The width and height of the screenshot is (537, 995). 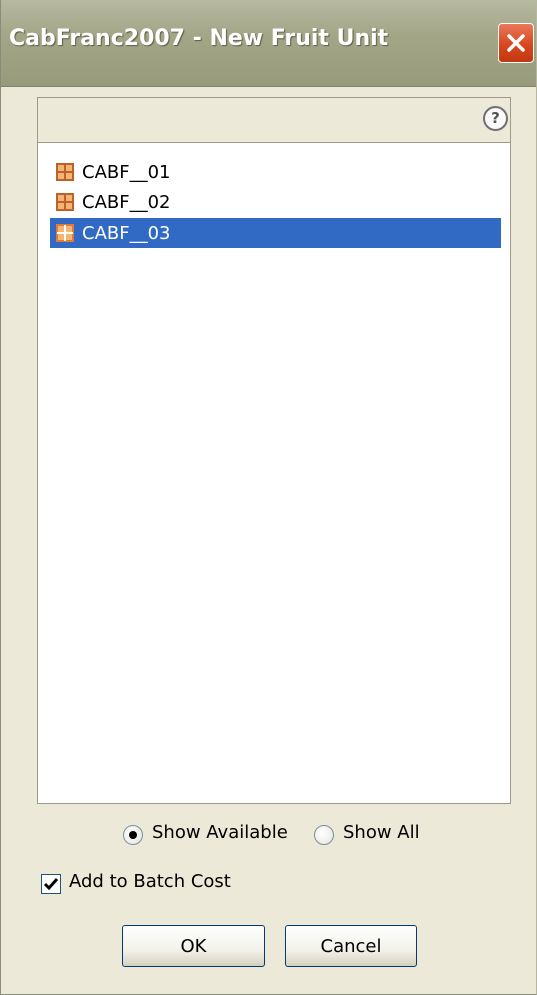 I want to click on radio-selected-dot, so click(x=133, y=835).